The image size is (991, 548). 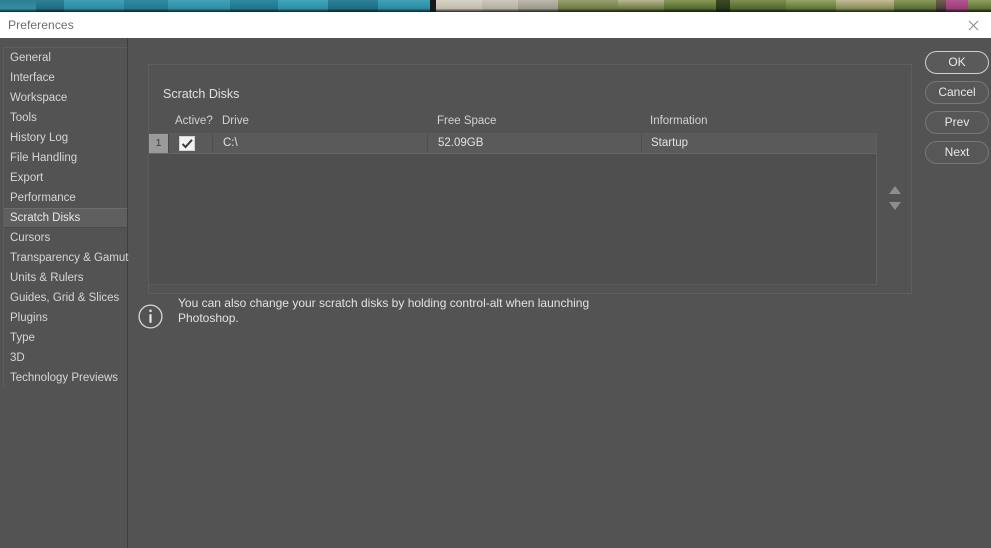 I want to click on sidebar-item-label: 3D, so click(x=17, y=358).